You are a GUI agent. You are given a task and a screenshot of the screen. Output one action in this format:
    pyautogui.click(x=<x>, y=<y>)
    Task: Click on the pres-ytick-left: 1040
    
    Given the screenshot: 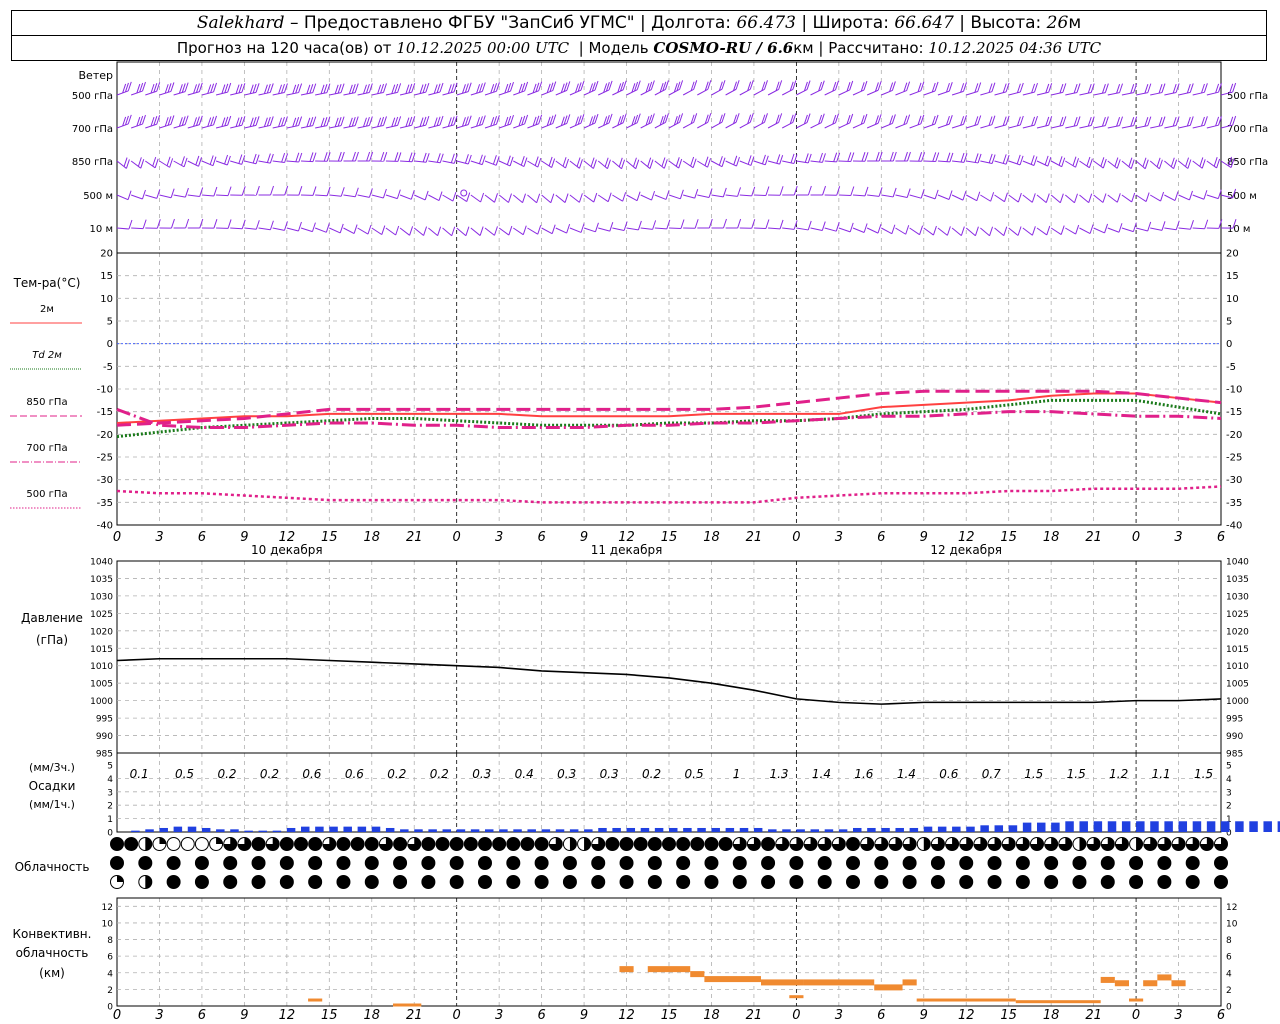 What is the action you would take?
    pyautogui.click(x=101, y=563)
    